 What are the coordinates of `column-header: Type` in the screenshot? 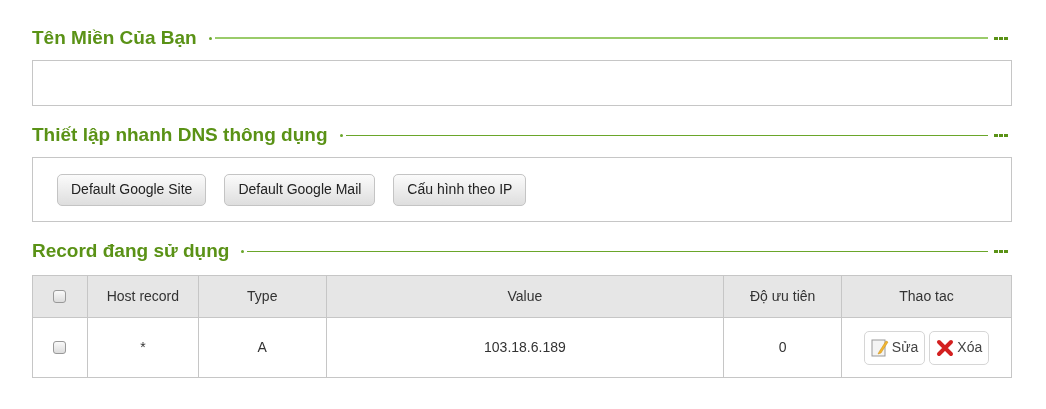 It's located at (262, 296).